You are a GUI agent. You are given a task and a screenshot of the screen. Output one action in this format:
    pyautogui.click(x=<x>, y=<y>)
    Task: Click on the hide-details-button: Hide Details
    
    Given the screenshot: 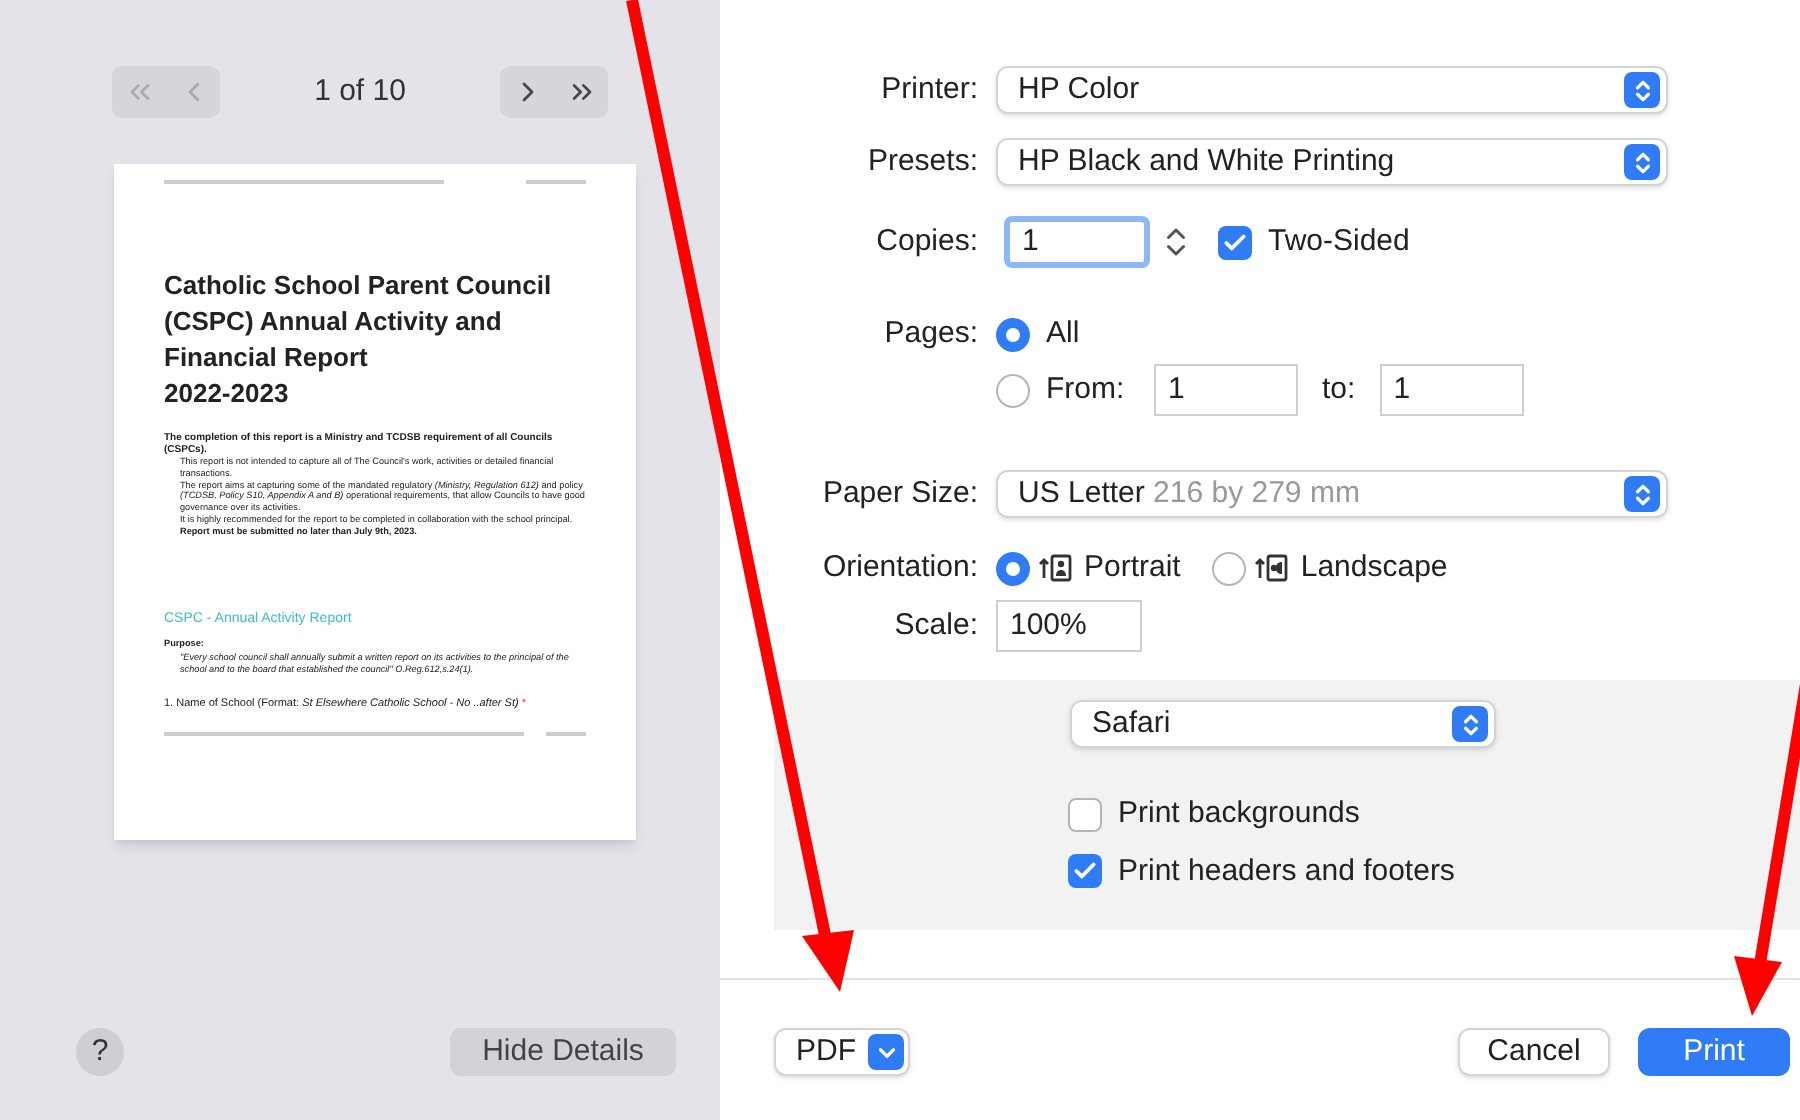 What is the action you would take?
    pyautogui.click(x=563, y=1052)
    